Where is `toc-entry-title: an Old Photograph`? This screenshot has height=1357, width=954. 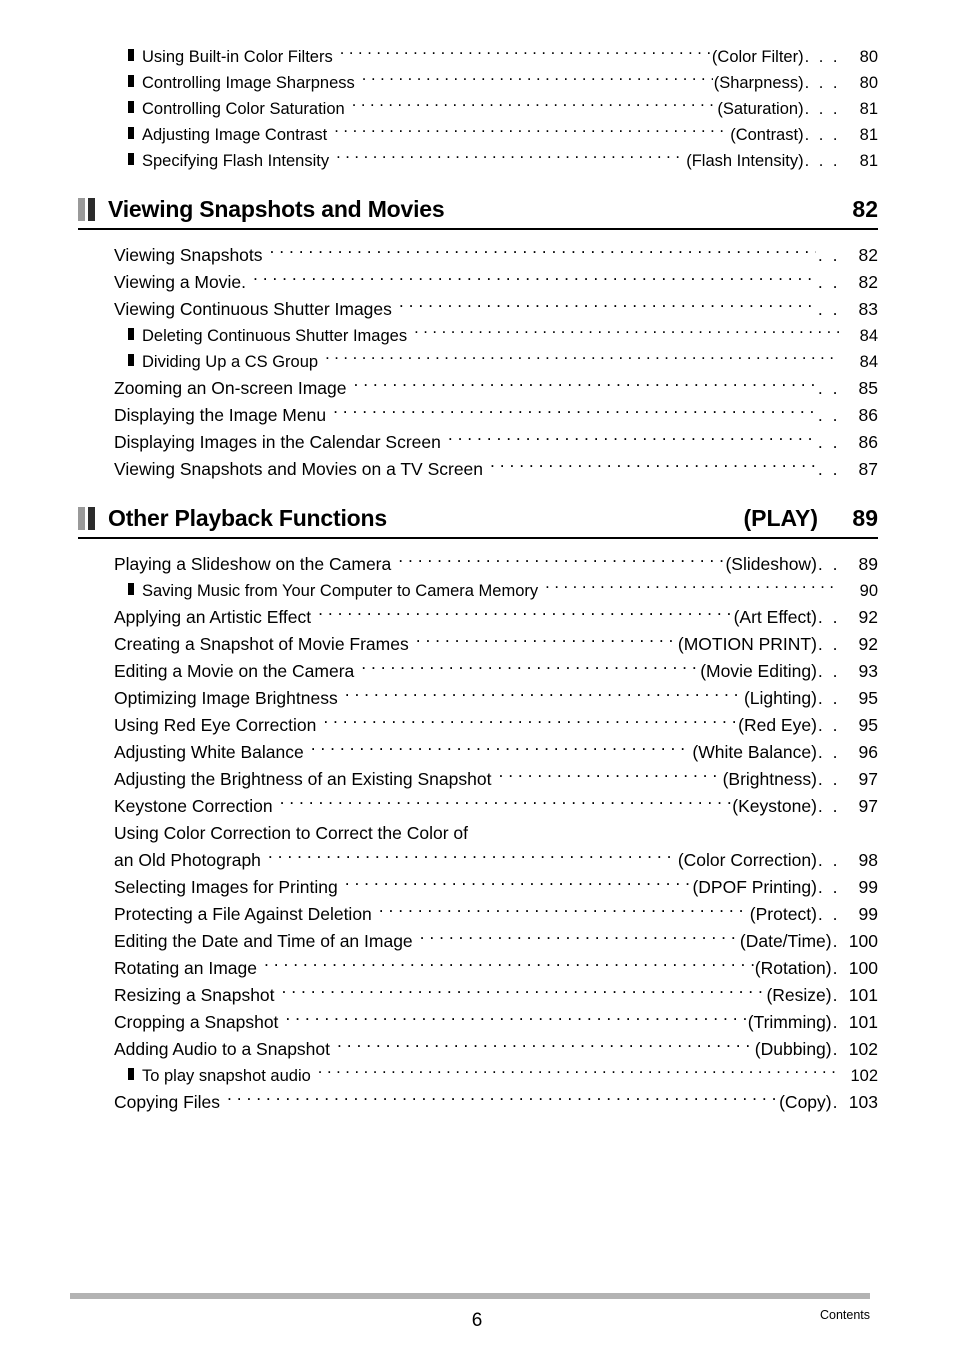
toc-entry-title: an Old Photograph is located at coordinates (187, 860).